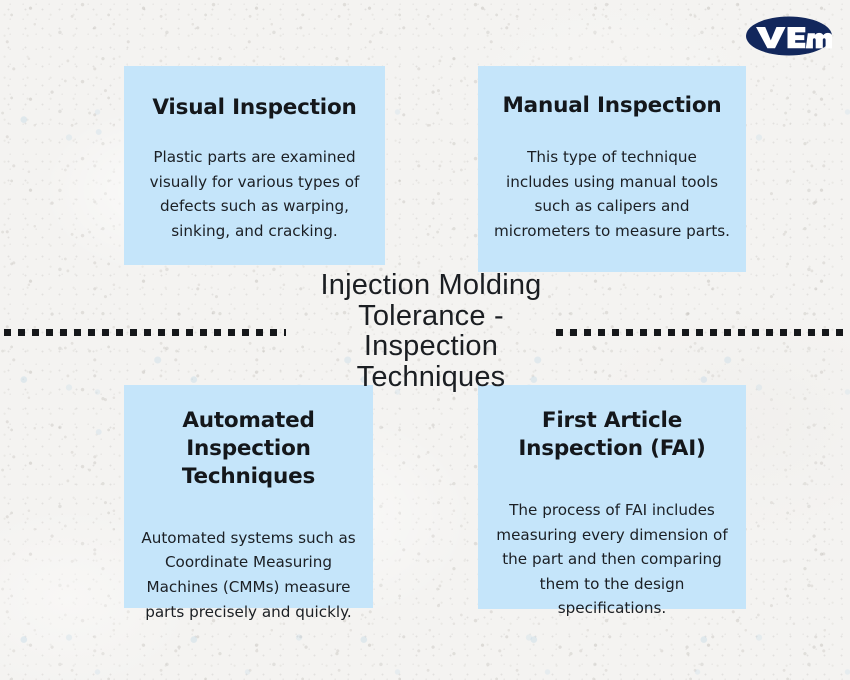 The image size is (850, 680). What do you see at coordinates (248, 448) in the screenshot?
I see `card-title-automated-inspection: Automated Inspection Techniques` at bounding box center [248, 448].